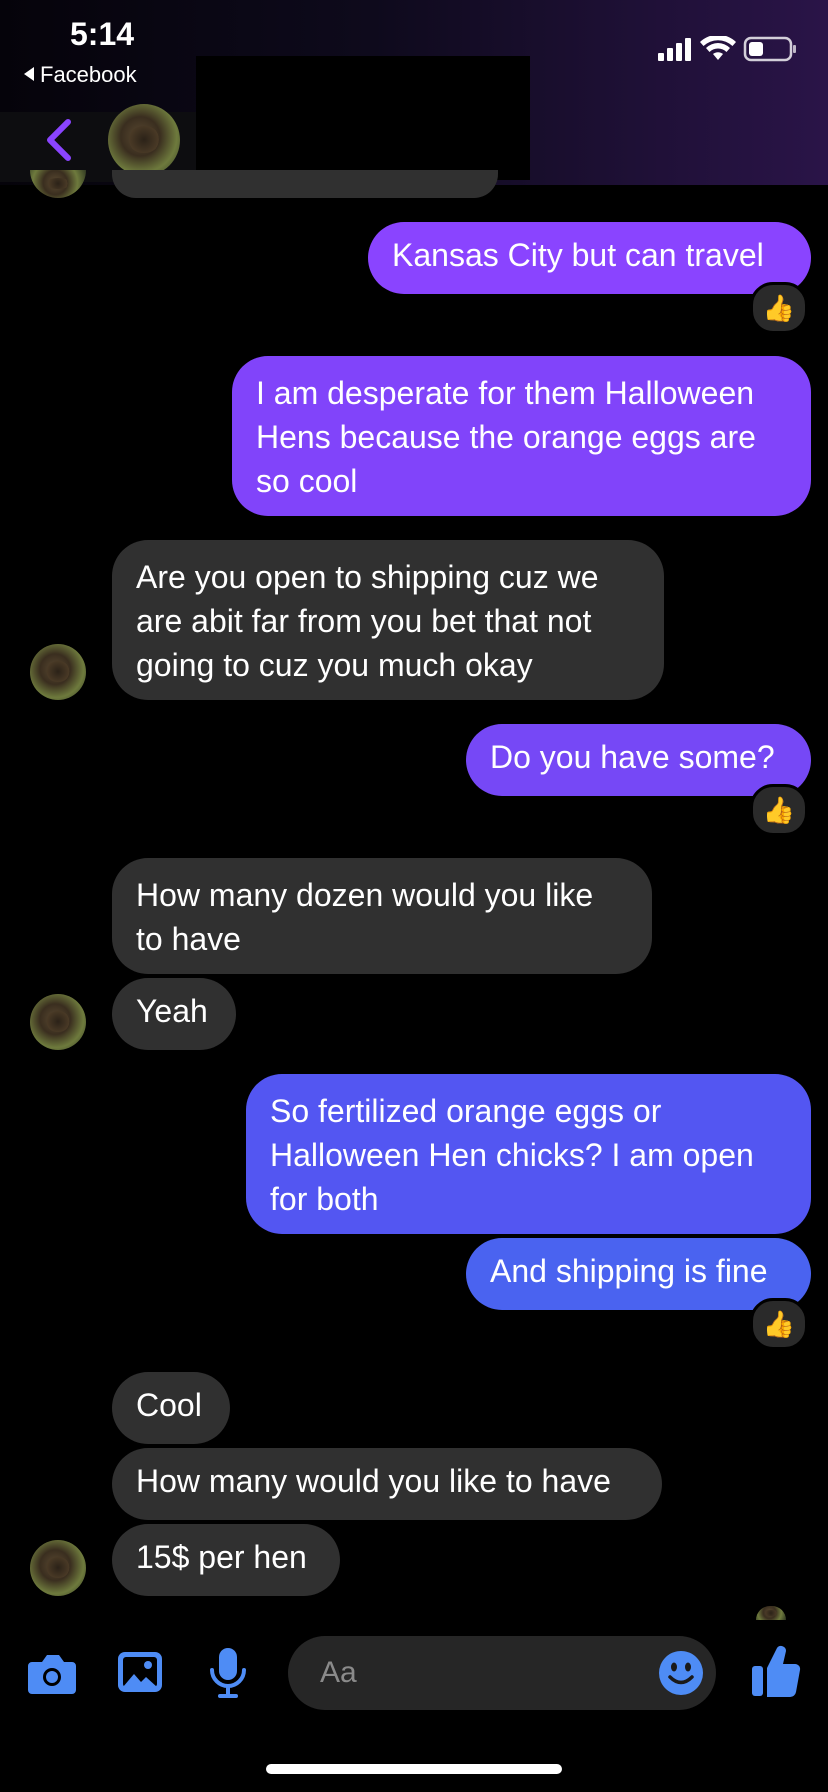 Image resolution: width=828 pixels, height=1792 pixels. Describe the element at coordinates (226, 1560) in the screenshot. I see `message-bubble-incoming: 15$ per hen` at that location.